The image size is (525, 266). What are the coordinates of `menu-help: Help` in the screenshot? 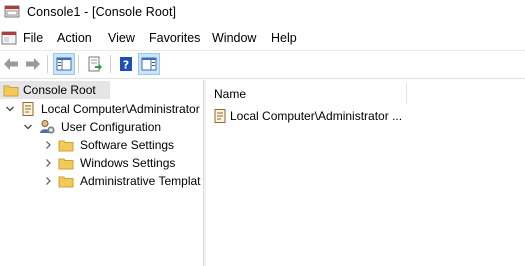 It's located at (284, 38).